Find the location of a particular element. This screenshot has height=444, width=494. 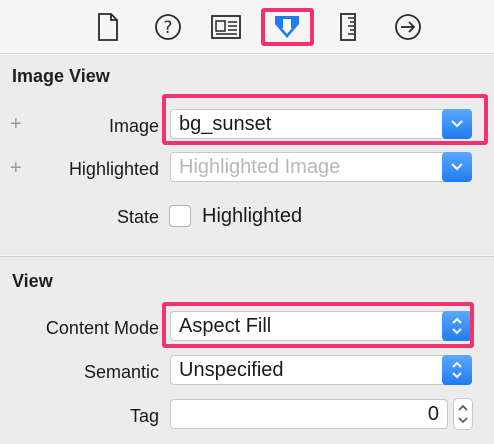

highlighted-dropdown-button is located at coordinates (457, 167).